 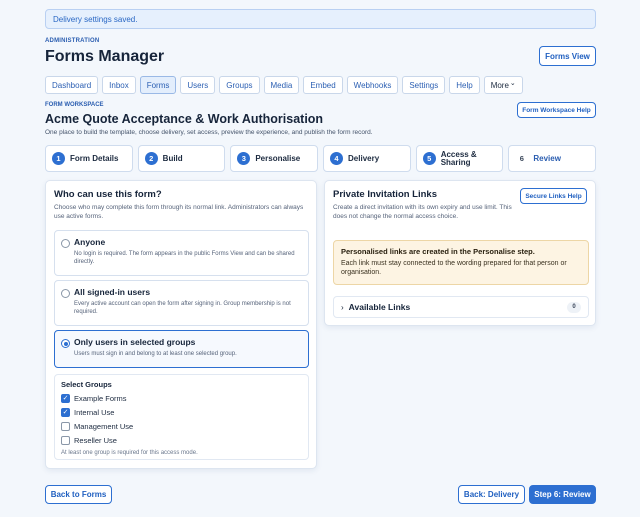 What do you see at coordinates (108, 194) in the screenshot?
I see `access-card-title: Who can use this form?` at bounding box center [108, 194].